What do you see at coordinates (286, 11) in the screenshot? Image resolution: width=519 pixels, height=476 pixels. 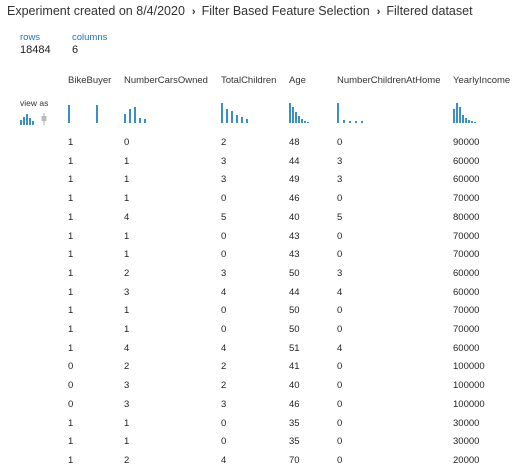 I see `breadcrumb-module: Filter Based Feature Selection` at bounding box center [286, 11].